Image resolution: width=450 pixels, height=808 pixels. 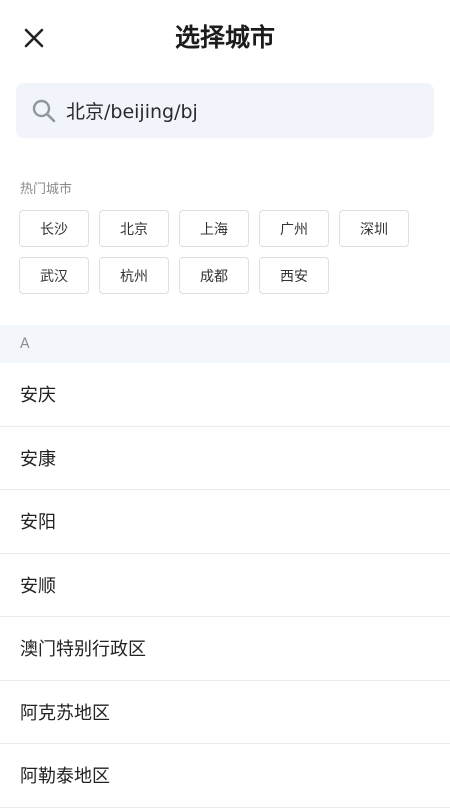 What do you see at coordinates (134, 275) in the screenshot?
I see `hot-city-chip: 杭州` at bounding box center [134, 275].